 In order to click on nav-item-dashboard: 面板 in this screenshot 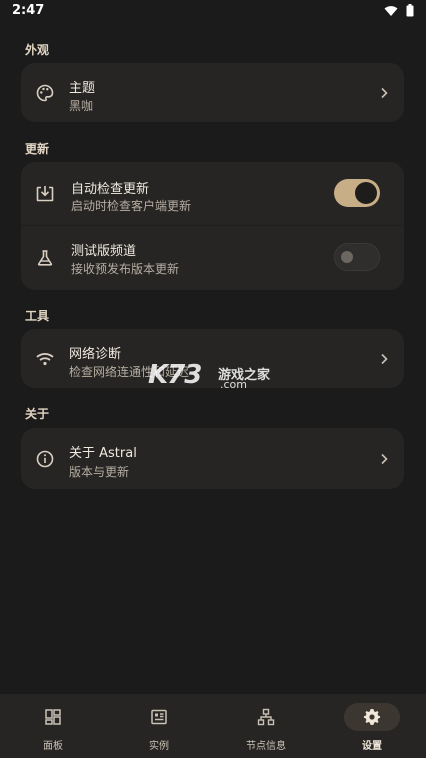, I will do `click(53, 726)`.